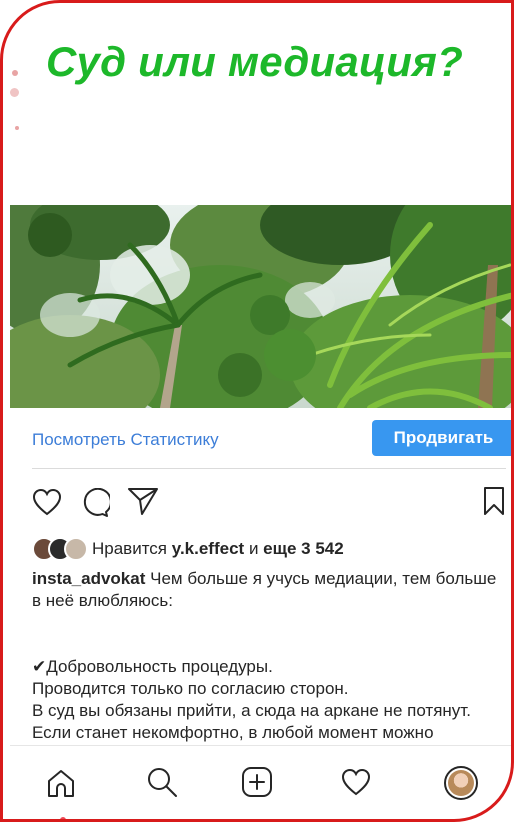 The image size is (514, 822). What do you see at coordinates (356, 782) in the screenshot?
I see `activity-heart-icon` at bounding box center [356, 782].